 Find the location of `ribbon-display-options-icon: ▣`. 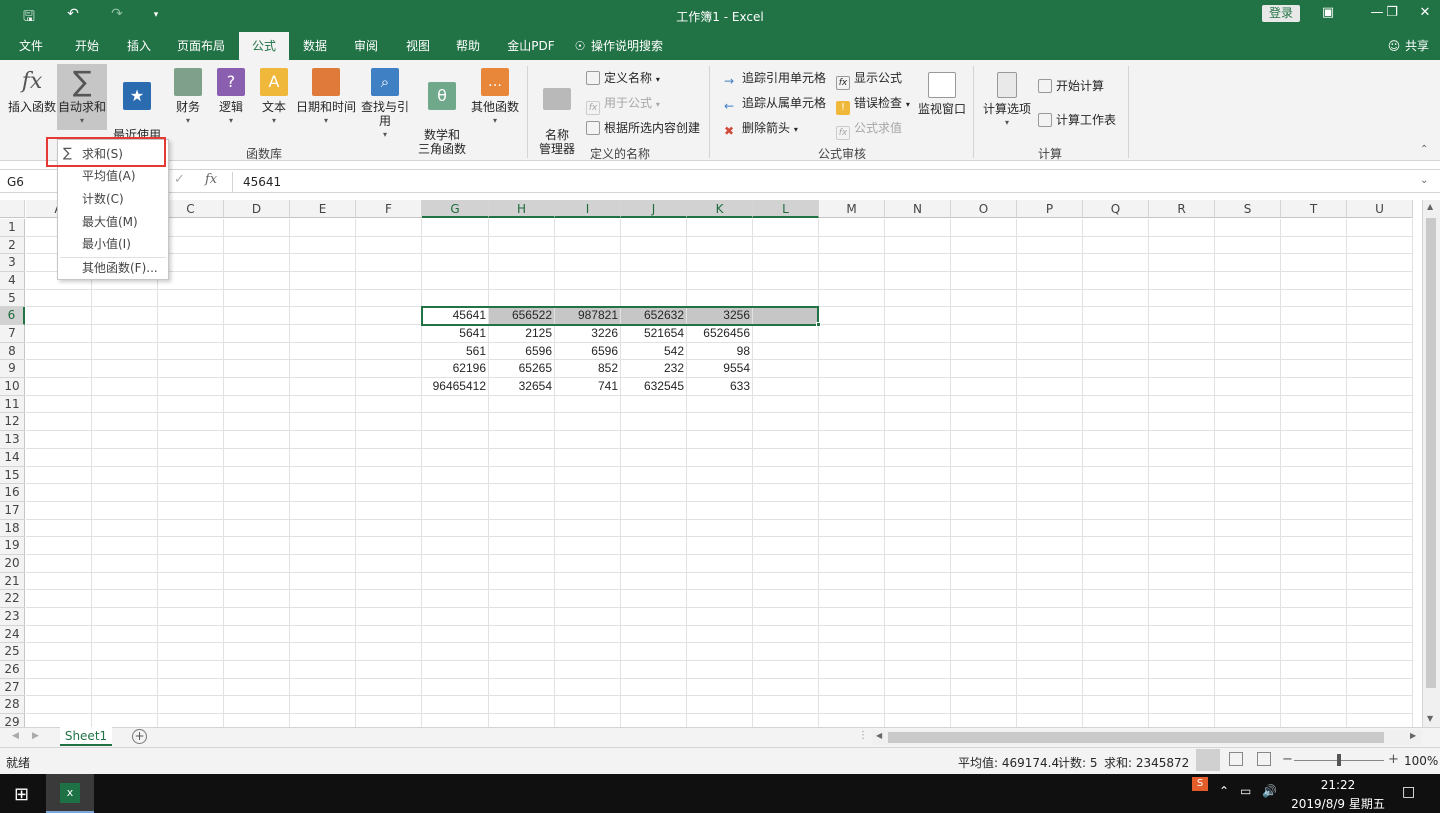

ribbon-display-options-icon: ▣ is located at coordinates (1328, 12).